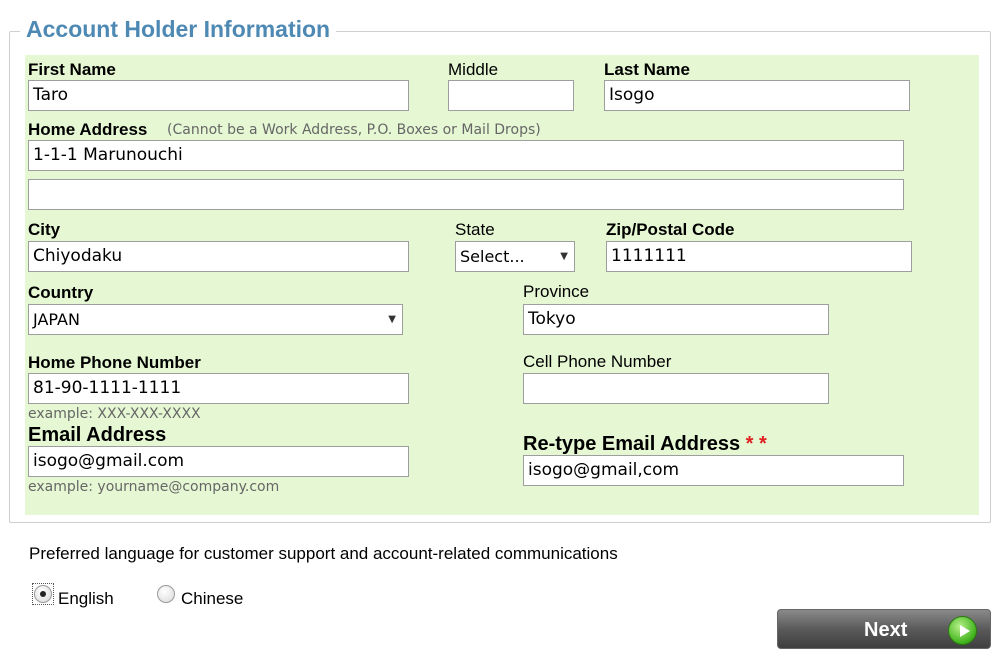 This screenshot has width=1001, height=665. Describe the element at coordinates (466, 194) in the screenshot. I see `address-line2-input` at that location.